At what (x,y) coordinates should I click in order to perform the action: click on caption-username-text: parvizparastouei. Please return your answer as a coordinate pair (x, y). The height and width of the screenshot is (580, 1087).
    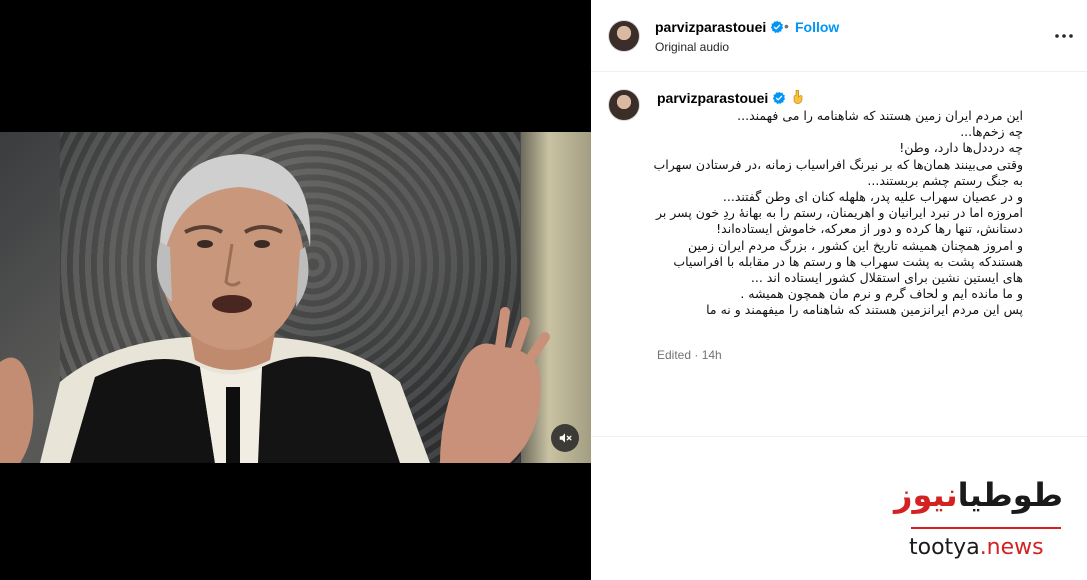
    Looking at the image, I should click on (712, 98).